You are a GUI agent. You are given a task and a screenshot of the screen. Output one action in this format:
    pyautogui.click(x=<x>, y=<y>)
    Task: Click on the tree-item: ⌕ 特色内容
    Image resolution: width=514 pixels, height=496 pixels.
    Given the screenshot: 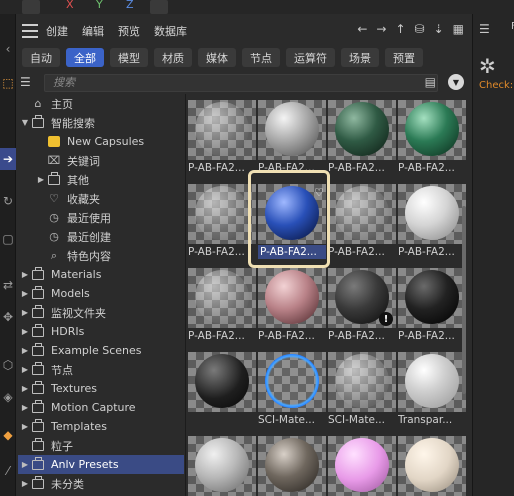 What is the action you would take?
    pyautogui.click(x=101, y=255)
    